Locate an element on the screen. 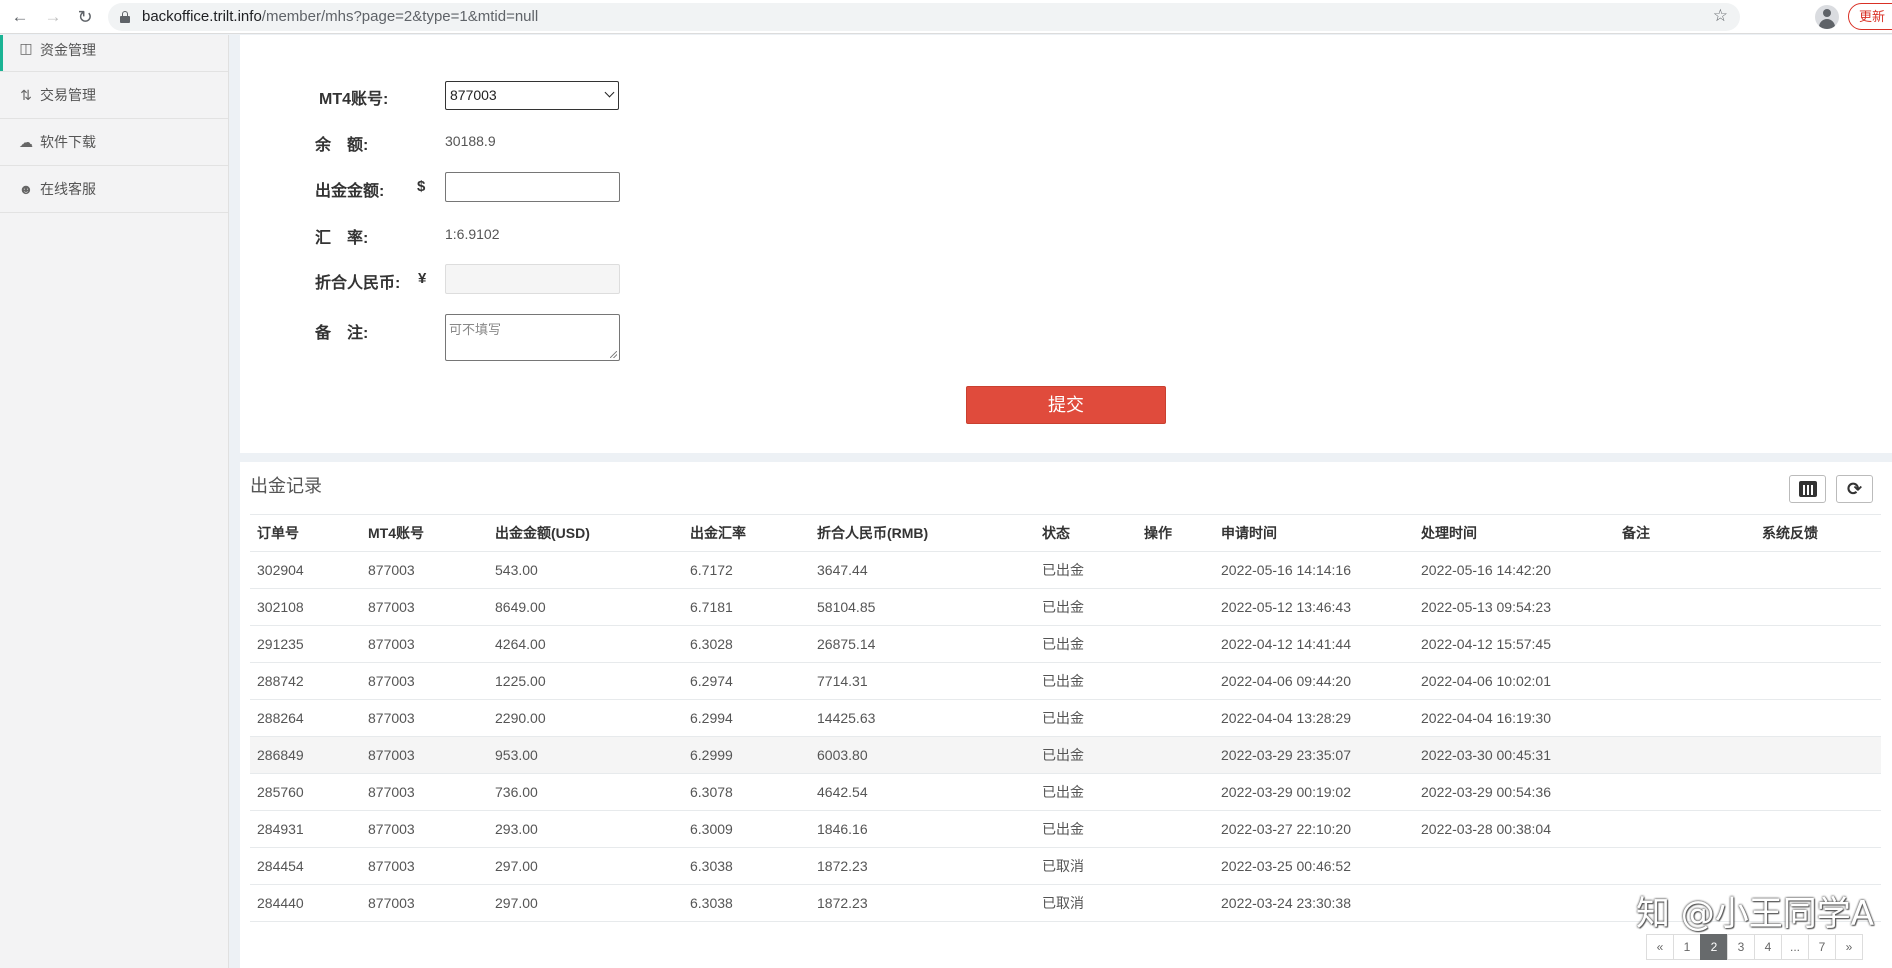 This screenshot has width=1892, height=968. page-button: 7 is located at coordinates (1822, 947).